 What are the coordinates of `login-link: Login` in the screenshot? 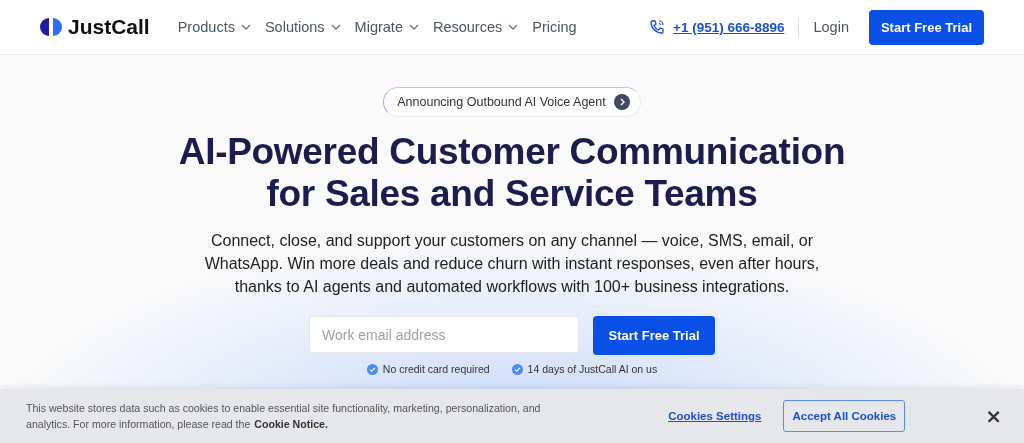 It's located at (831, 27).